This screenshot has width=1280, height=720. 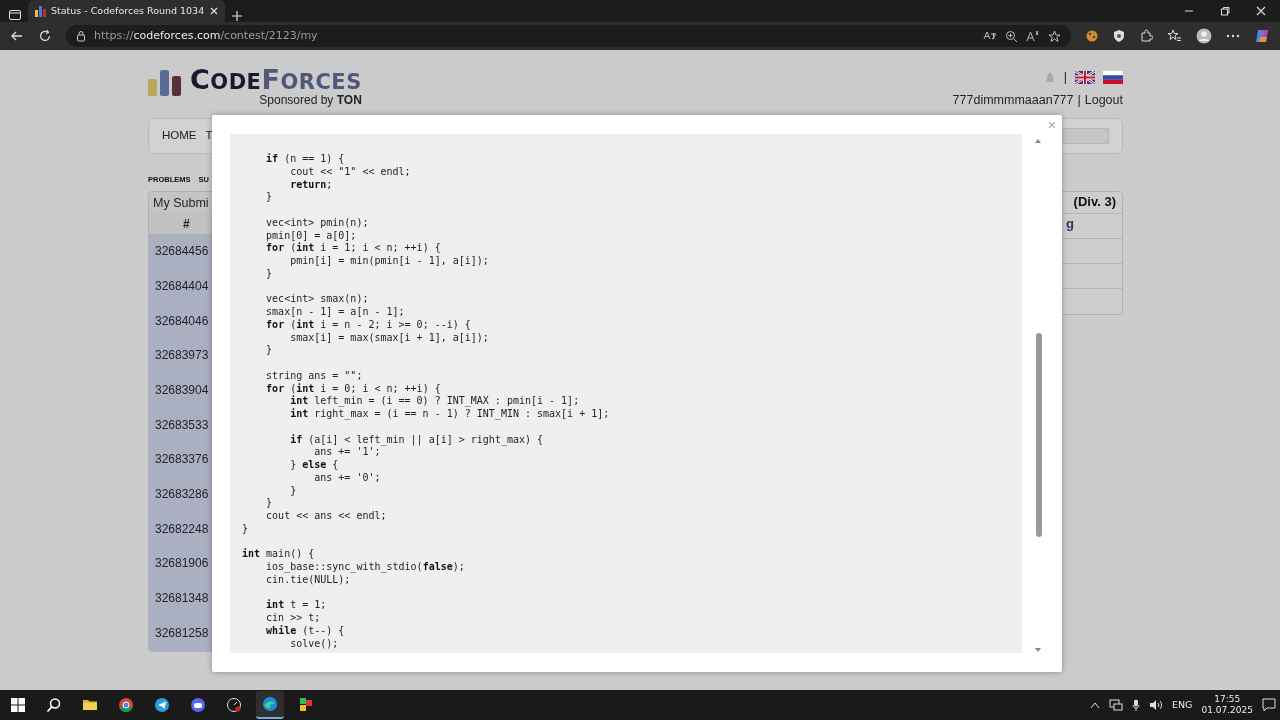 What do you see at coordinates (182, 285) in the screenshot?
I see `submission-link: 32684404` at bounding box center [182, 285].